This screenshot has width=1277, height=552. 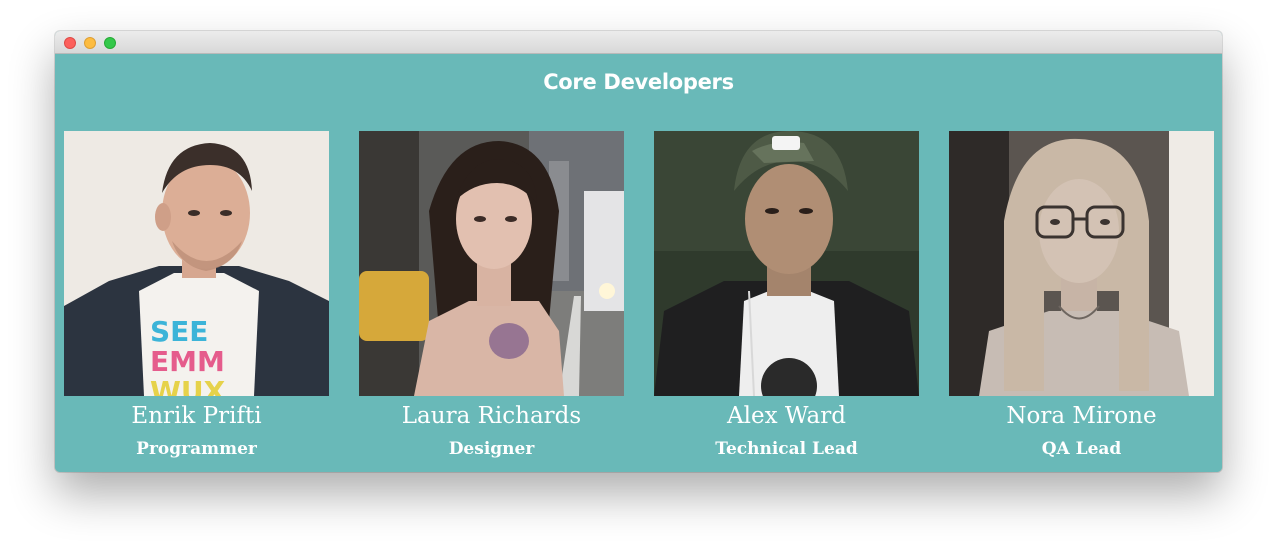 I want to click on member-name: Enrik Prifti, so click(x=196, y=416).